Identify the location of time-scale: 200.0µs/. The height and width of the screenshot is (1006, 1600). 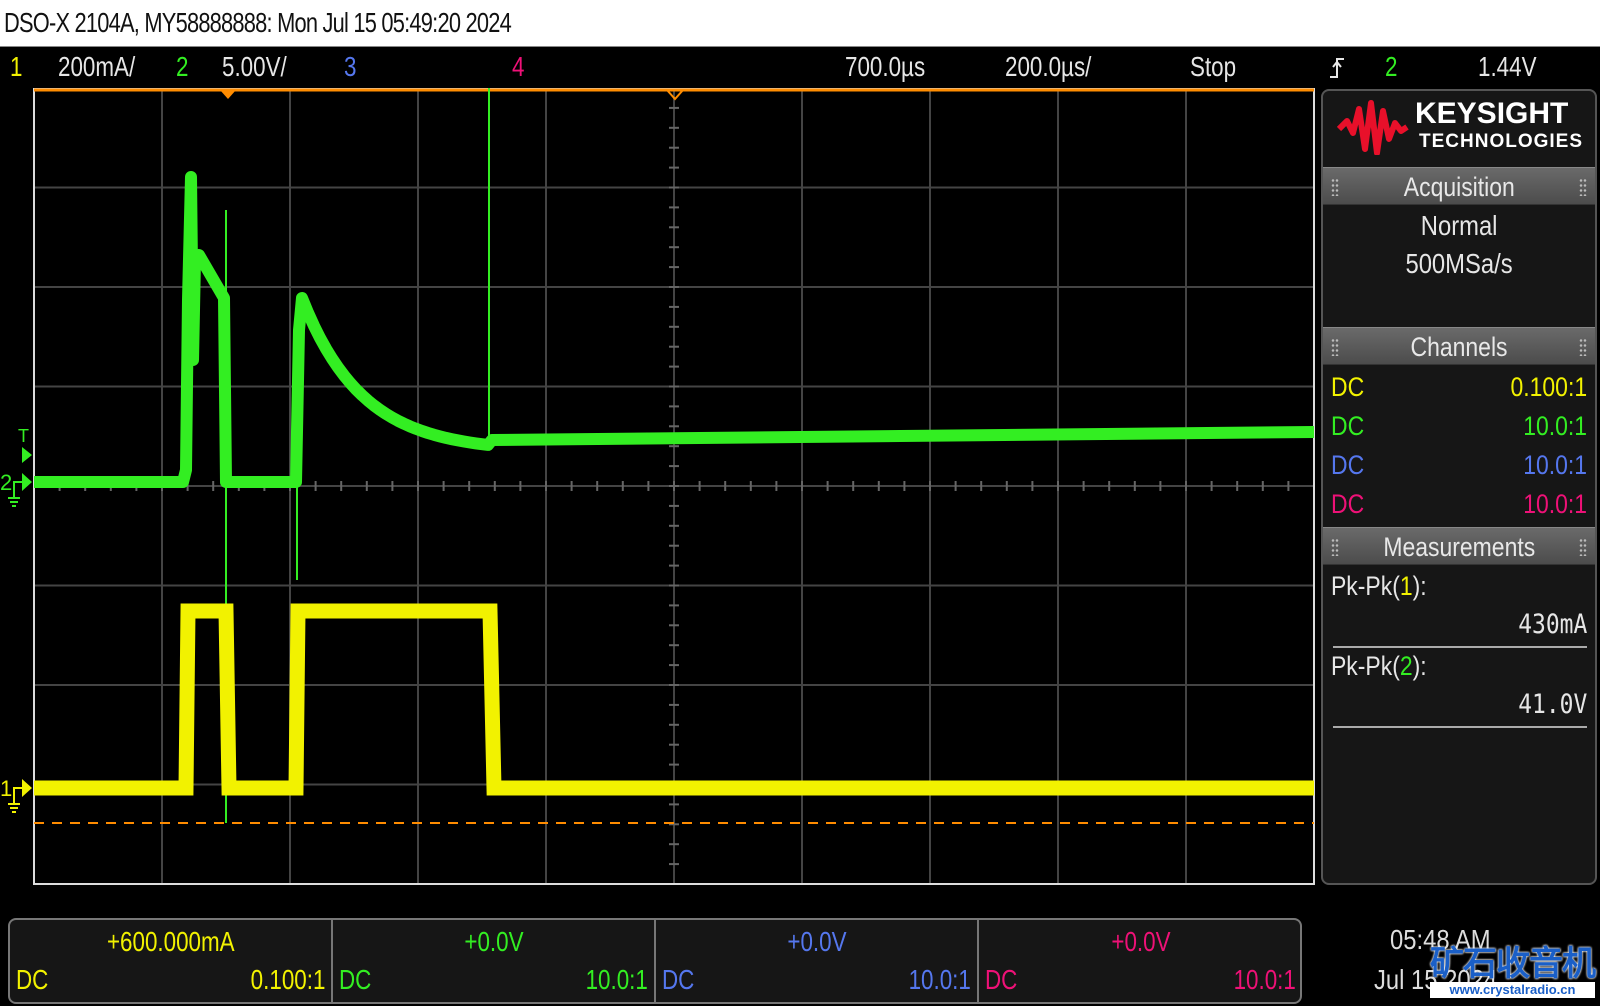
(1048, 67).